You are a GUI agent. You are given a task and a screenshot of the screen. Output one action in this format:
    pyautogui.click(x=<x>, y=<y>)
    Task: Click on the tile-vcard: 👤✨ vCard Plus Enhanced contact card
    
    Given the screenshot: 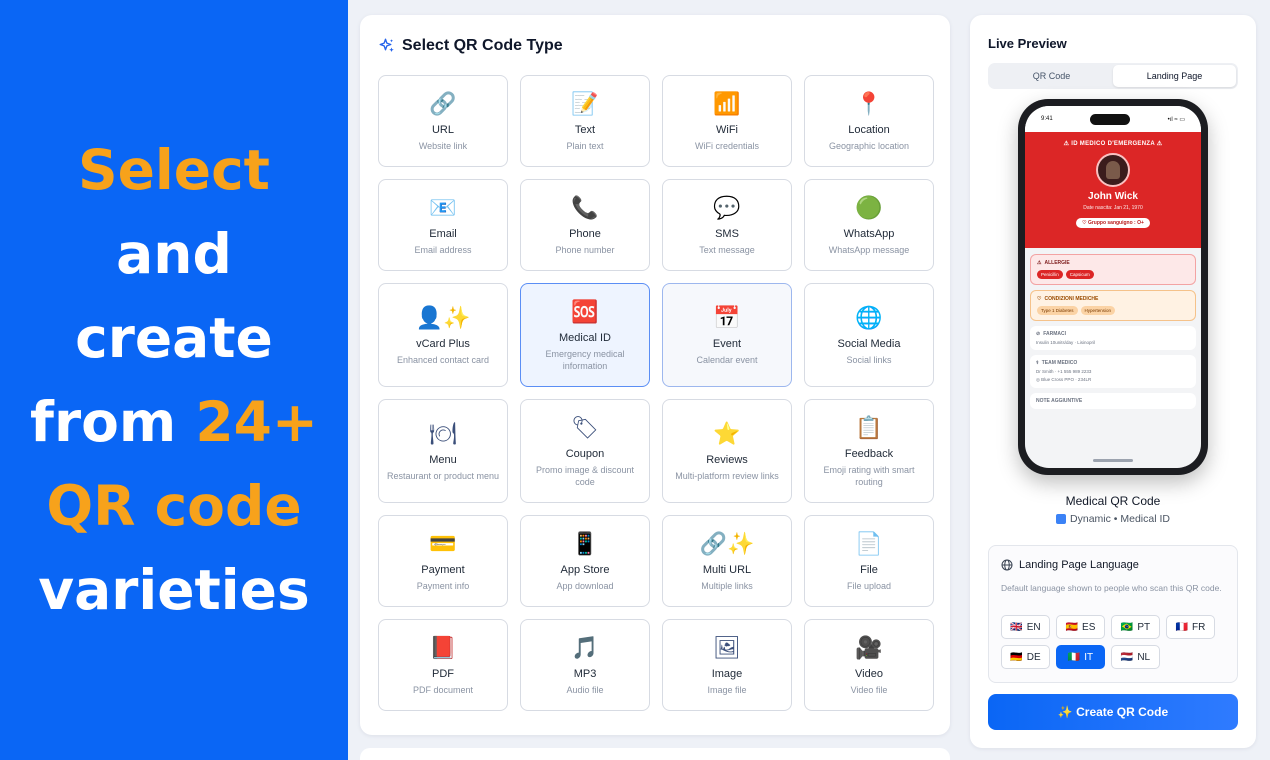 What is the action you would take?
    pyautogui.click(x=443, y=335)
    